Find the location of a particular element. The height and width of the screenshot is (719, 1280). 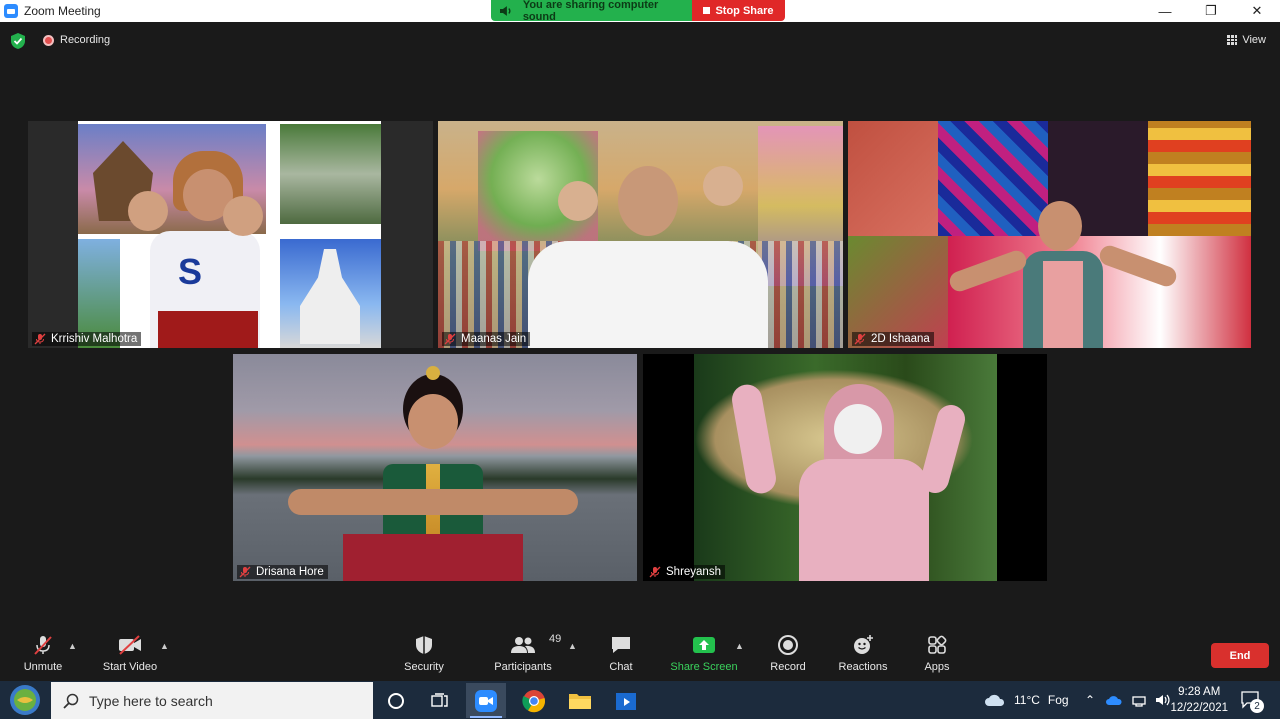

onedrive-icon is located at coordinates (1114, 700).